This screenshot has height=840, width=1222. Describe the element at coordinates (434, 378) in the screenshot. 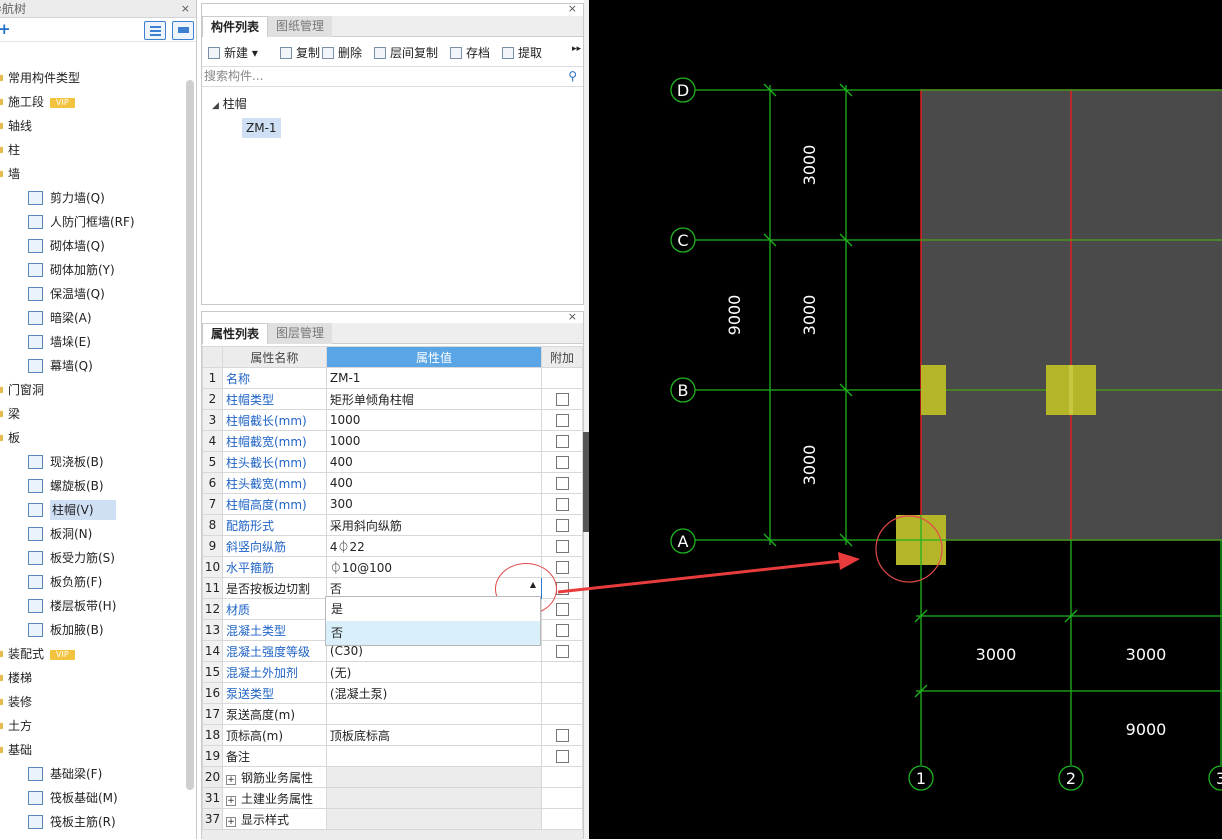

I see `property-value: ZM-1` at that location.